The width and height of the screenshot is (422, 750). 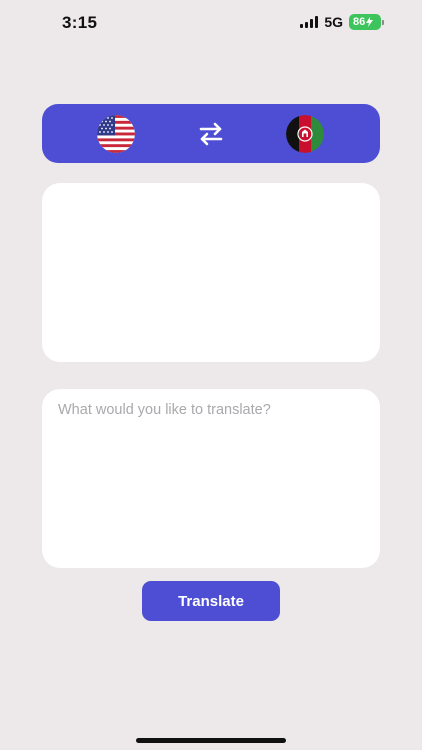 I want to click on status-bar: 3:15 5G 86, so click(x=211, y=23).